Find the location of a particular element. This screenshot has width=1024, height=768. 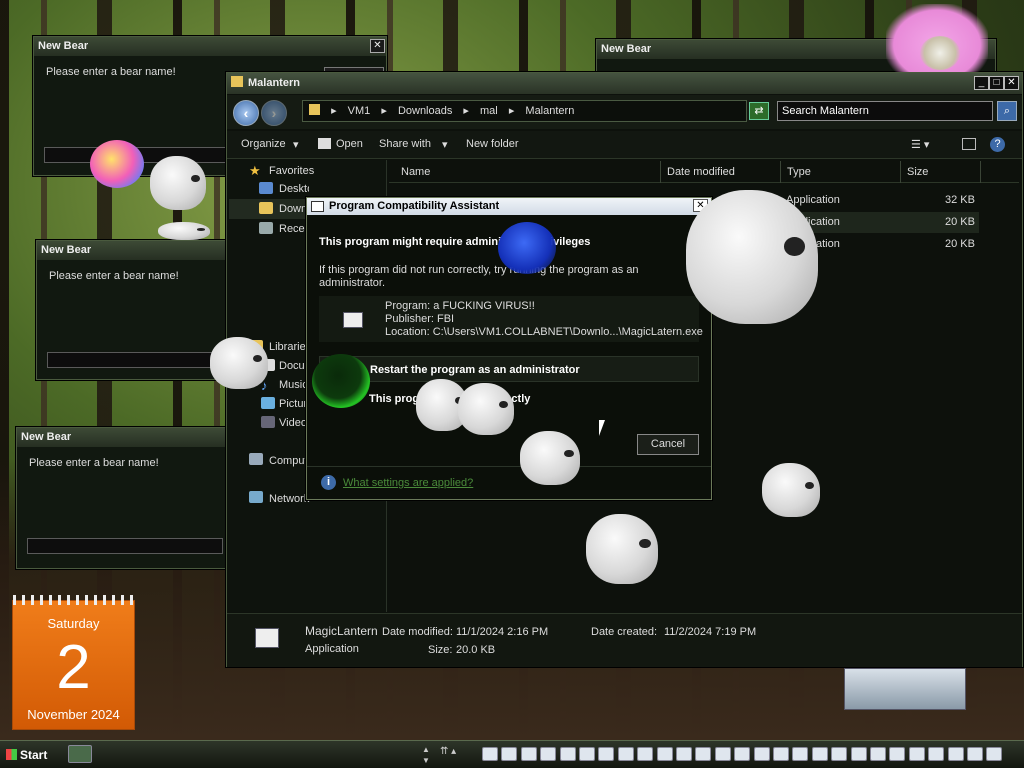

preview-pane-icon is located at coordinates (969, 144).